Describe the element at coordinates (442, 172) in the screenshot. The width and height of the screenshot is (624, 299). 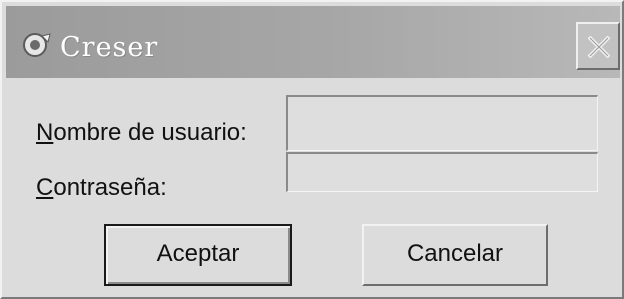
I see `password-input` at that location.